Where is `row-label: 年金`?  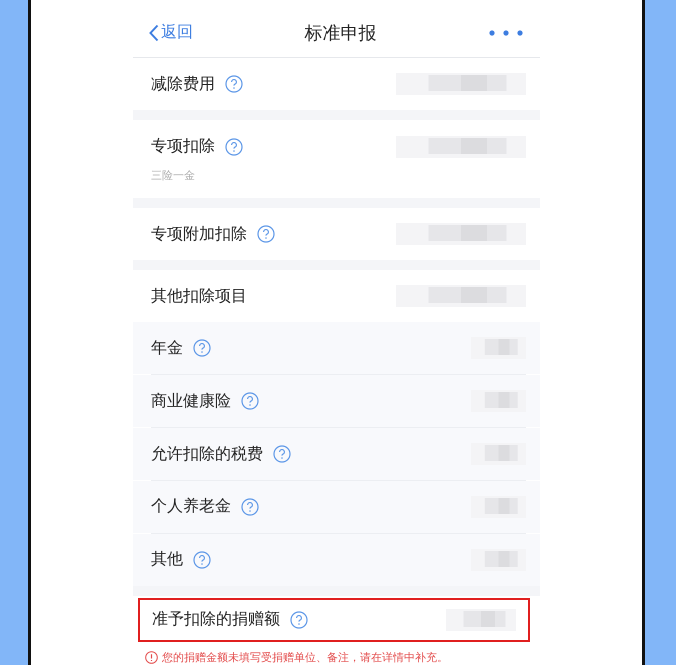 row-label: 年金 is located at coordinates (167, 348).